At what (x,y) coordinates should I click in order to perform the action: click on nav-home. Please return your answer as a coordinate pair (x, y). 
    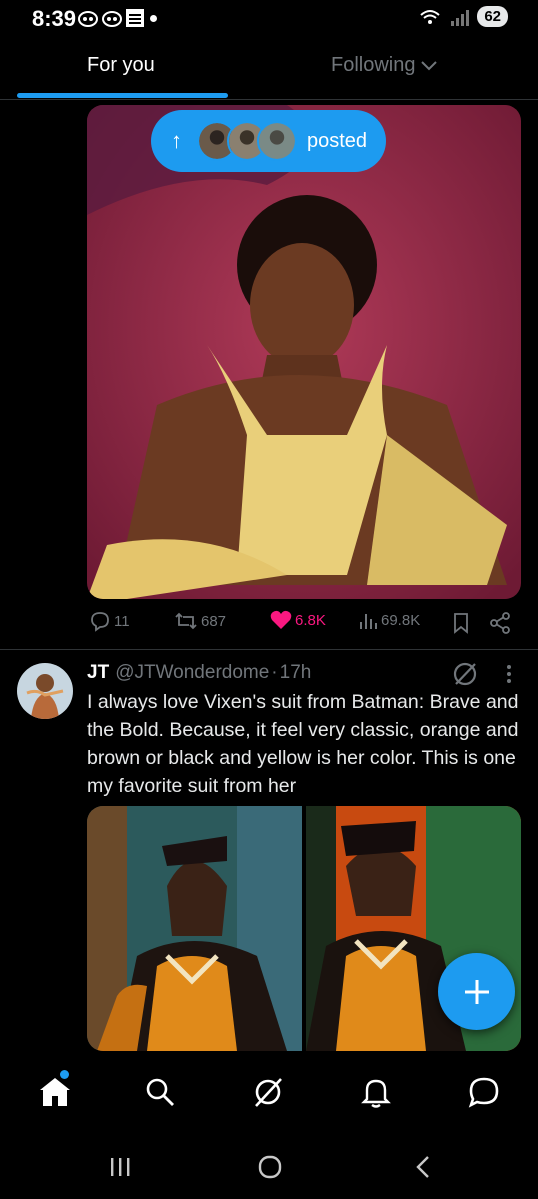
    Looking at the image, I should click on (55, 1092).